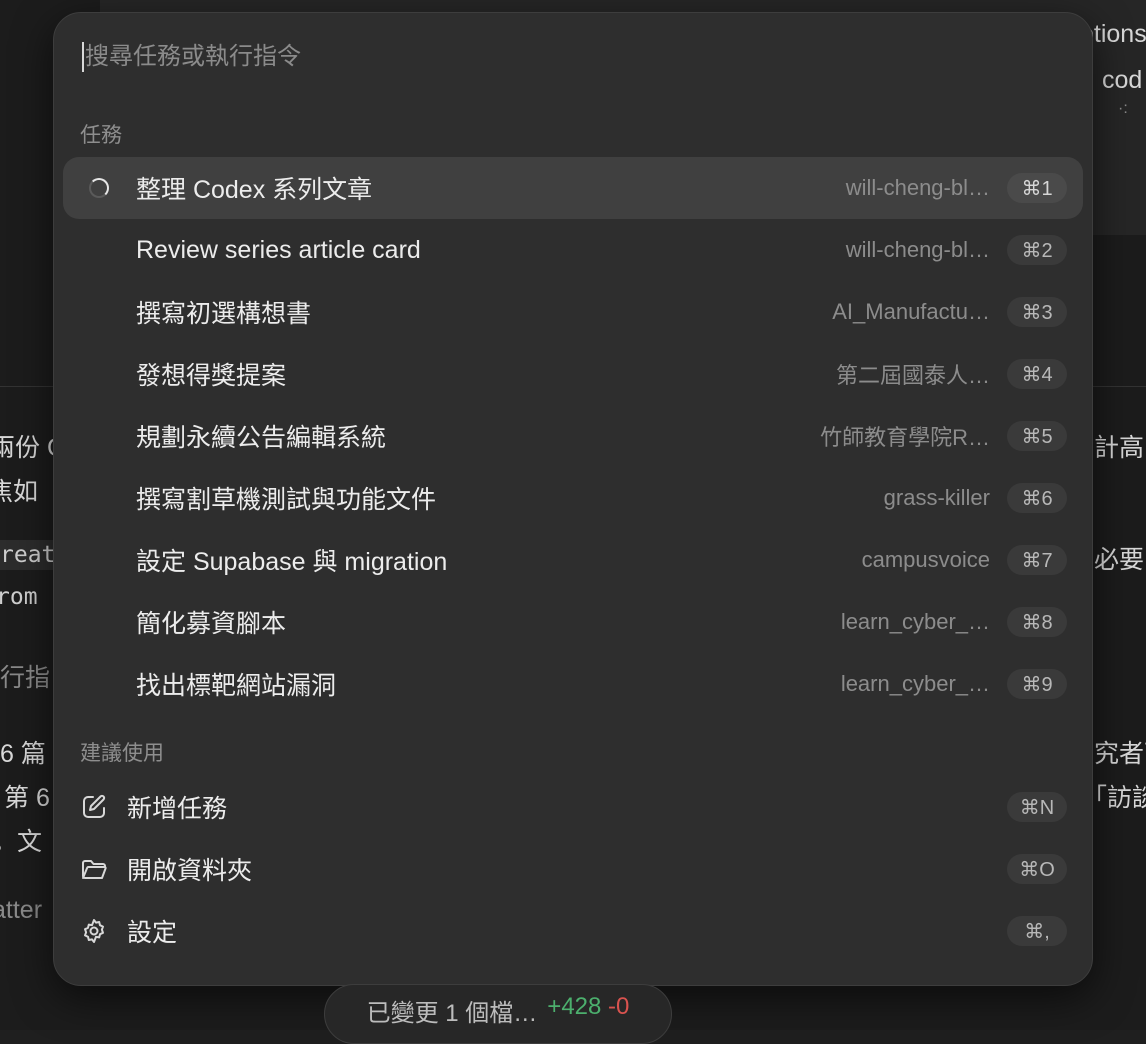 The image size is (1146, 1044). What do you see at coordinates (286, 498) in the screenshot?
I see `task-title: 撰寫割草機測試與功能文件` at bounding box center [286, 498].